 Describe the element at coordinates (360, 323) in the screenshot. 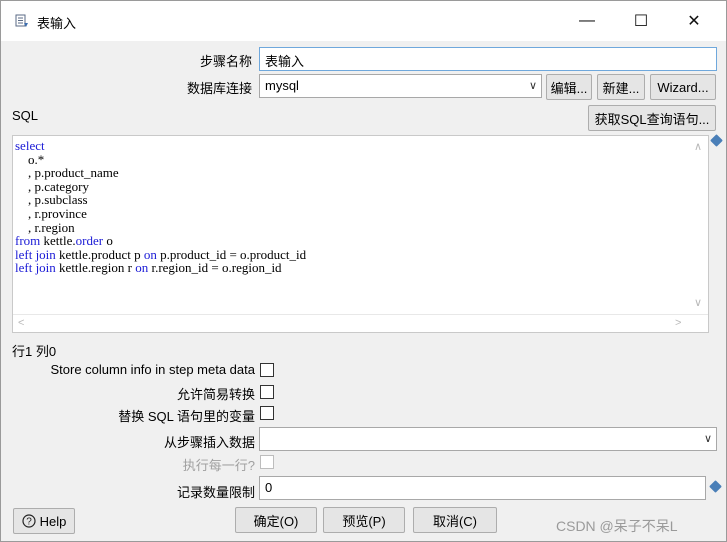

I see `horizontal-scrollbar: < >` at that location.